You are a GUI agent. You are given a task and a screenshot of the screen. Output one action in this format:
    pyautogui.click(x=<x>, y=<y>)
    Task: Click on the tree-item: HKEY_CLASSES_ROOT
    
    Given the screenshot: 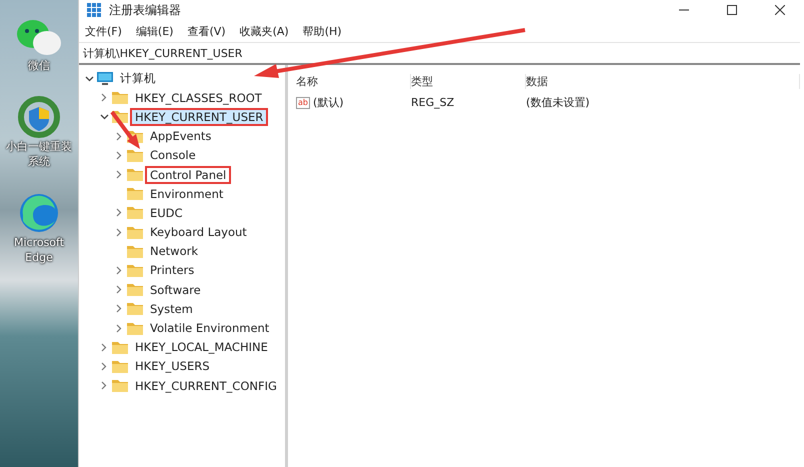 What is the action you would take?
    pyautogui.click(x=198, y=97)
    